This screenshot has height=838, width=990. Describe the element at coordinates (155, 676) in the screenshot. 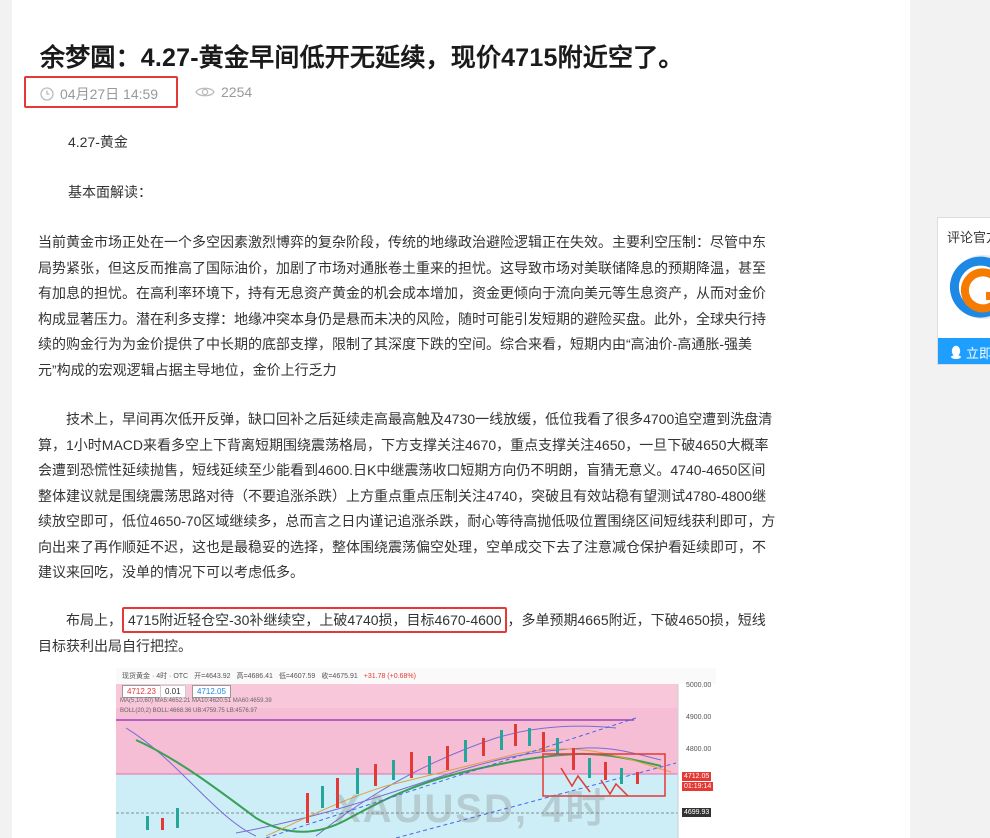

I see `chart-symbol: 现货黄金 · 4时 · OTC` at that location.